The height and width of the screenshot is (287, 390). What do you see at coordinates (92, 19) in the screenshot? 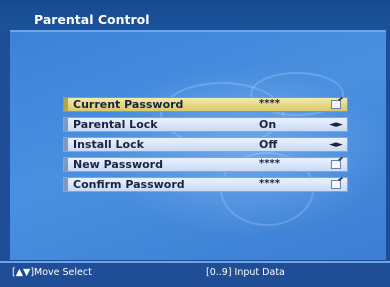
I see `page-title: Parental Control` at bounding box center [92, 19].